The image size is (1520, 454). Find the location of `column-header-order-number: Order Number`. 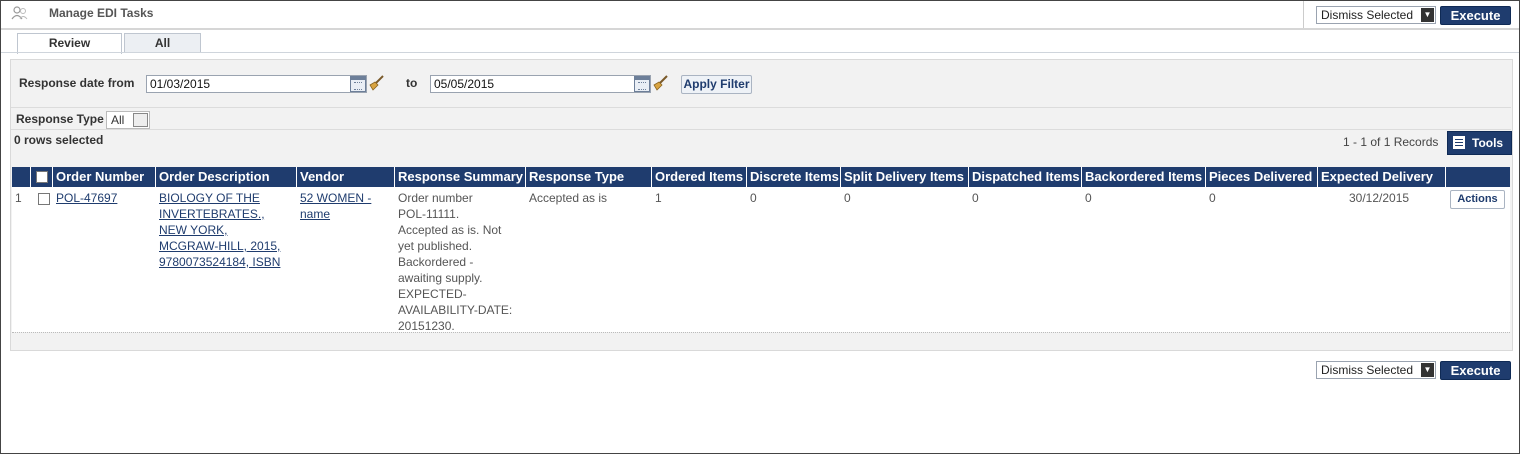

column-header-order-number: Order Number is located at coordinates (104, 177).